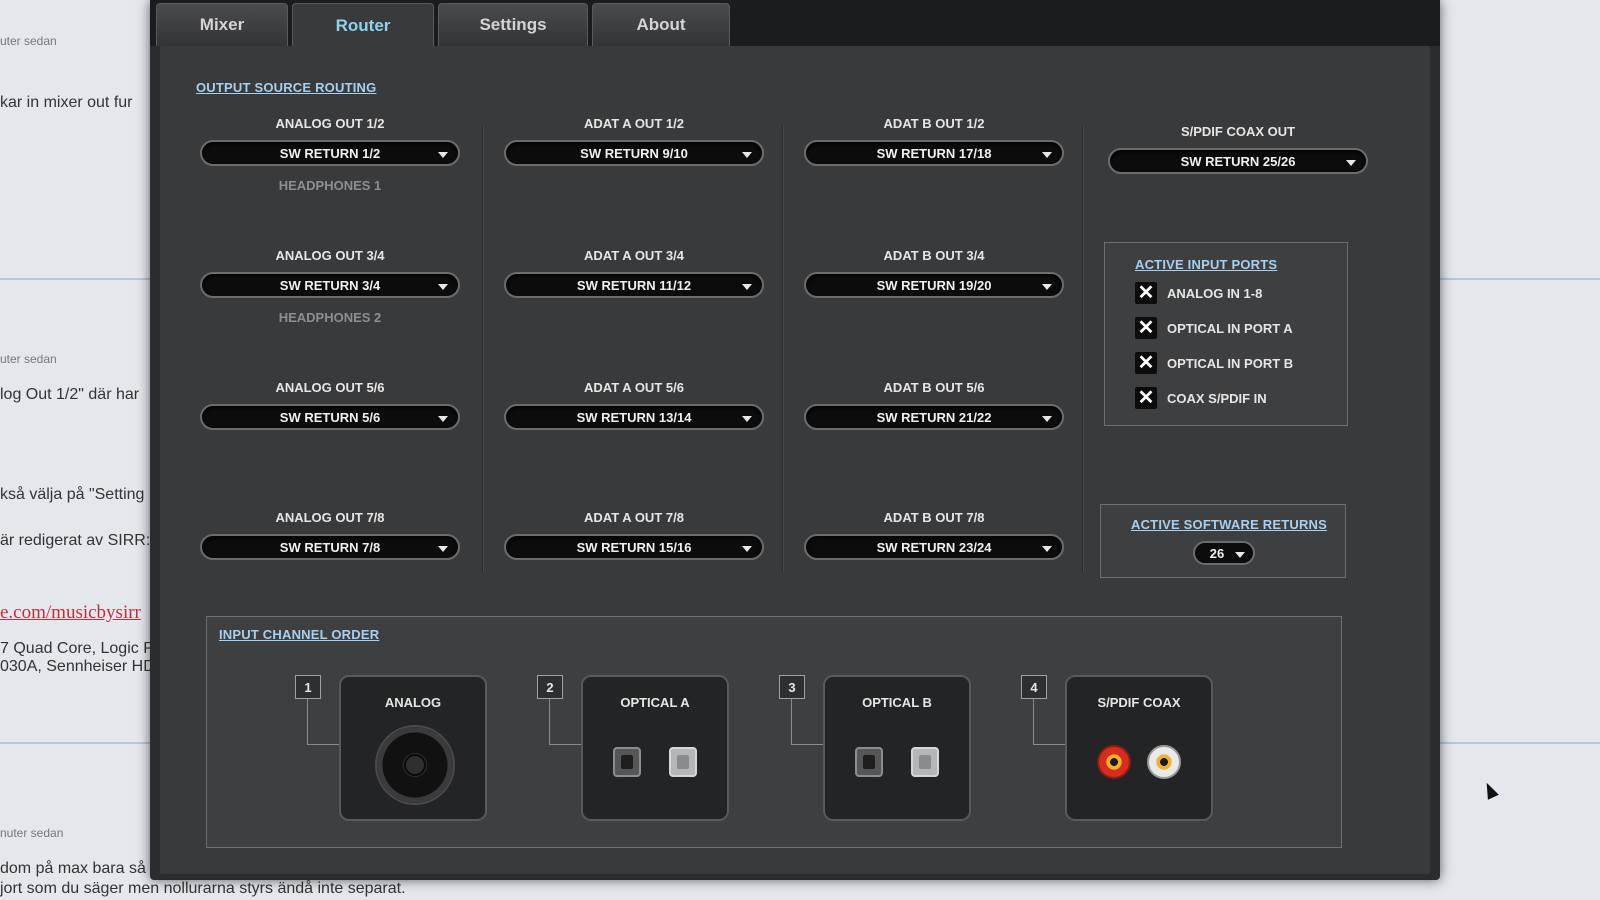  I want to click on adat-a-out-7-8-dropdown: SW RETURN 15/16, so click(634, 547).